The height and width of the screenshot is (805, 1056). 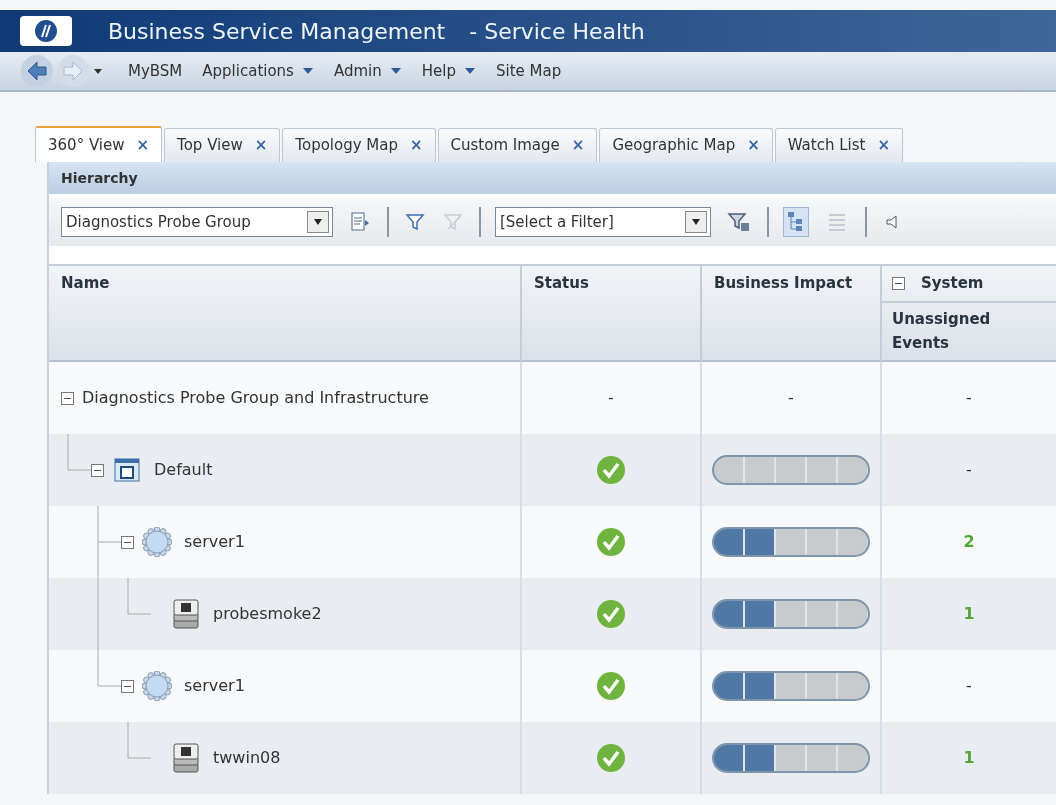 I want to click on menu-item: Help, so click(x=448, y=71).